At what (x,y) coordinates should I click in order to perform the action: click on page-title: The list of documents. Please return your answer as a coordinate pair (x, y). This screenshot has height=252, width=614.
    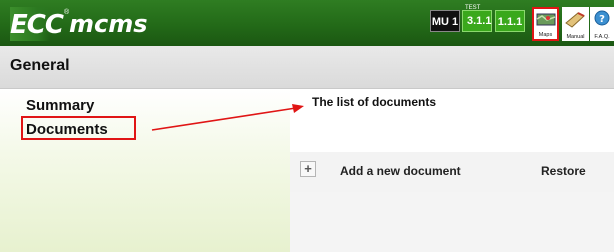
    Looking at the image, I should click on (374, 102).